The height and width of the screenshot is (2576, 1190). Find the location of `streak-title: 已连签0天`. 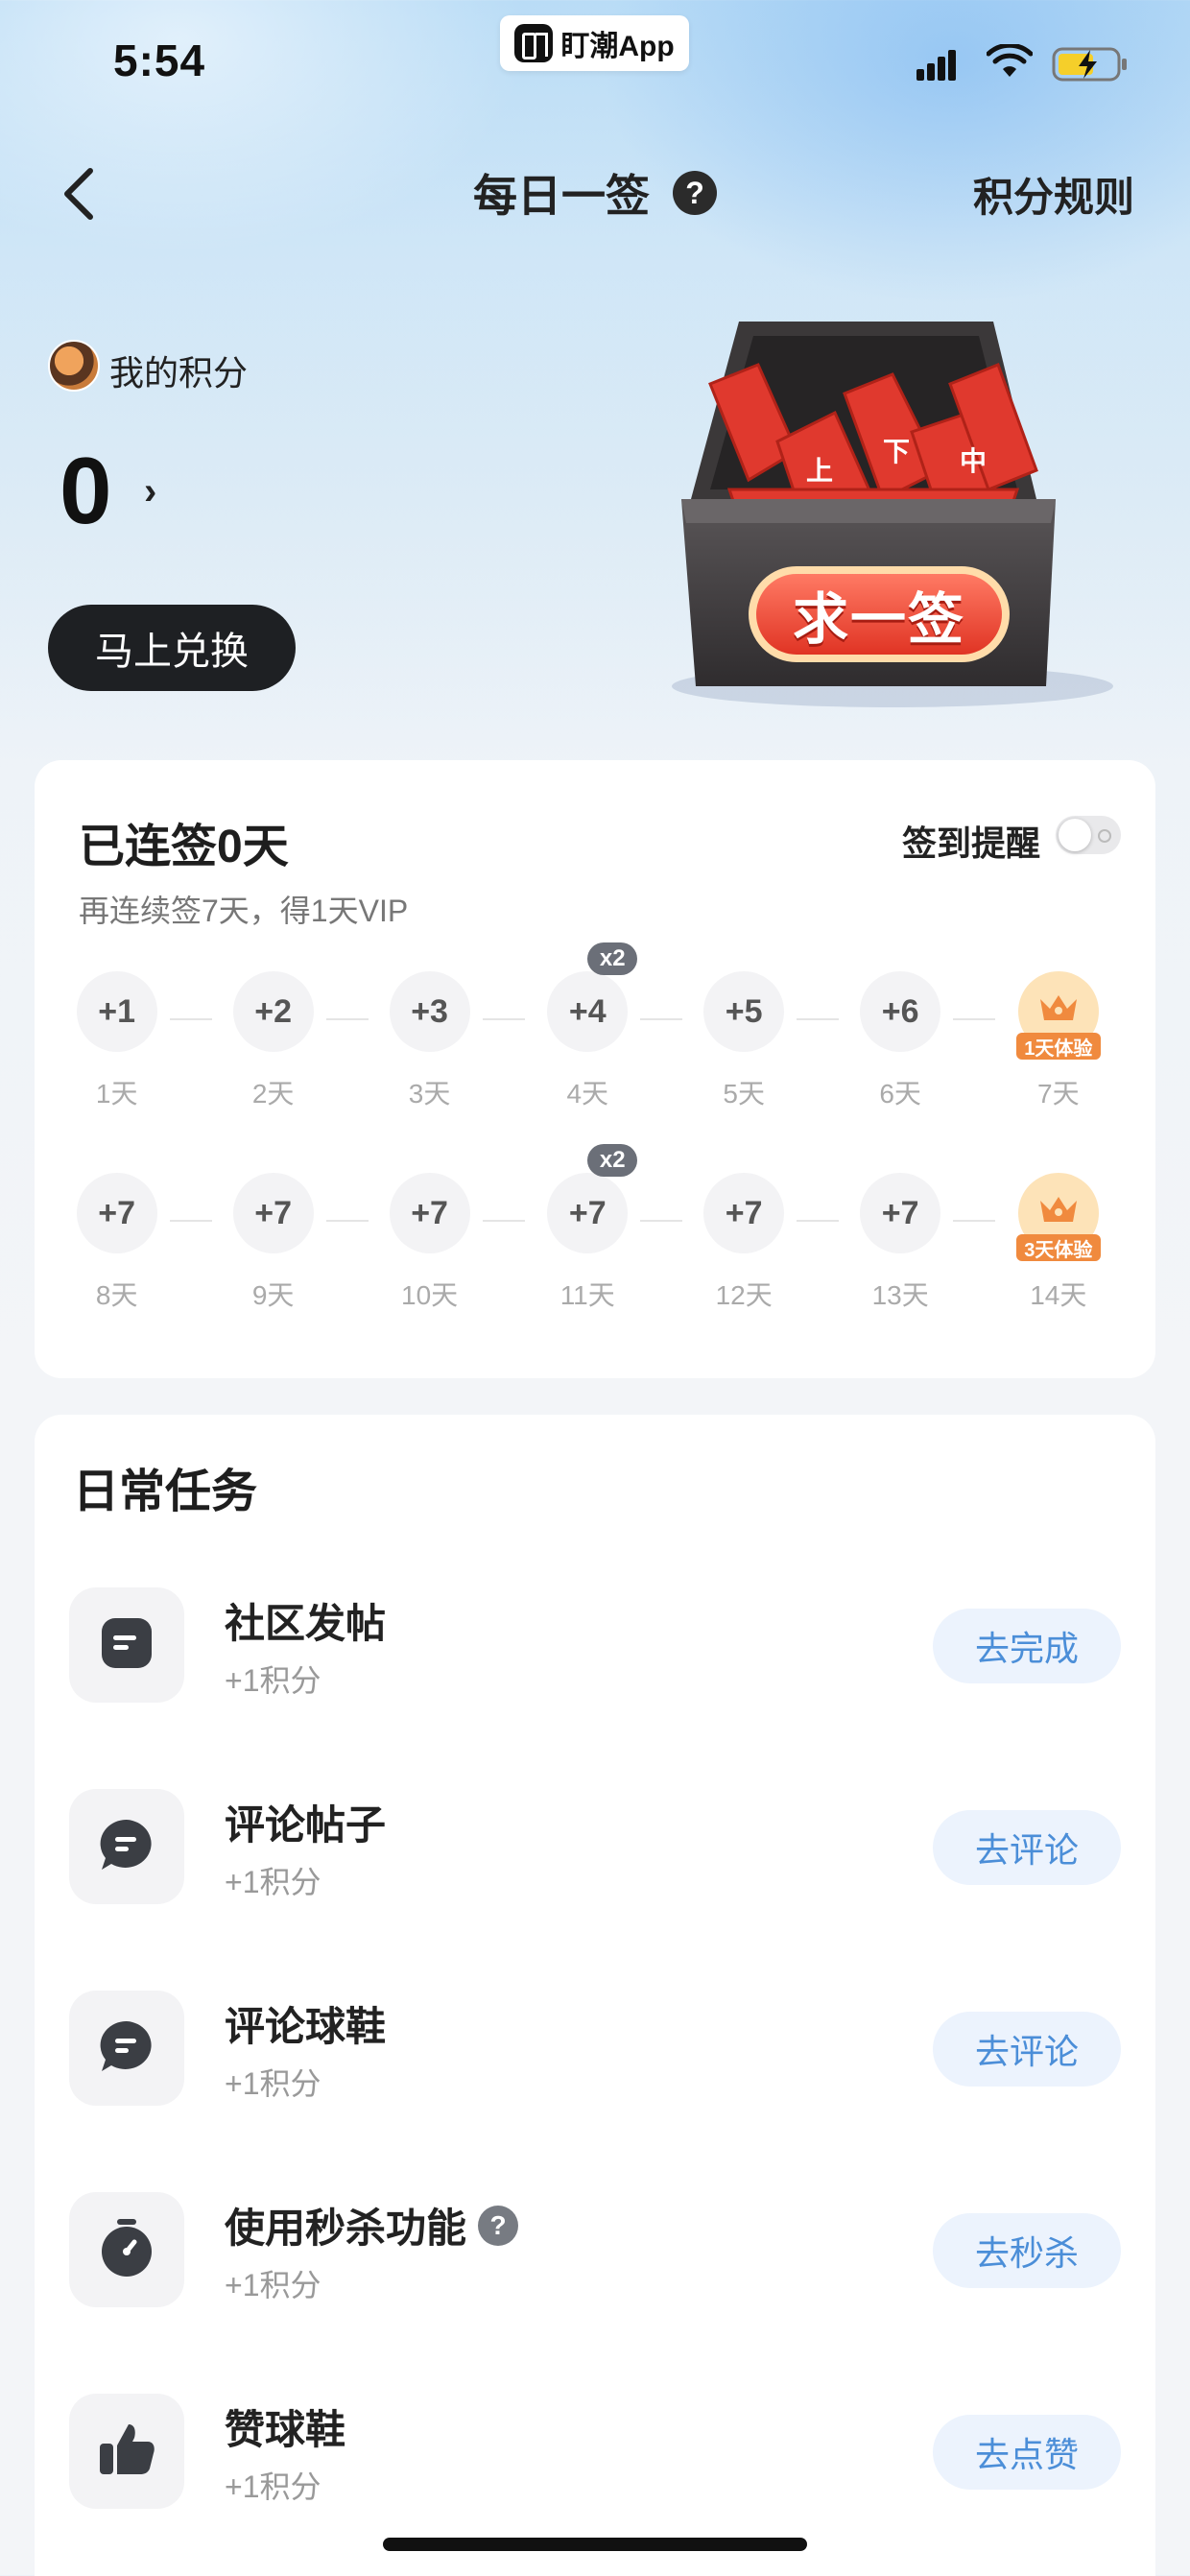

streak-title: 已连签0天 is located at coordinates (184, 847).